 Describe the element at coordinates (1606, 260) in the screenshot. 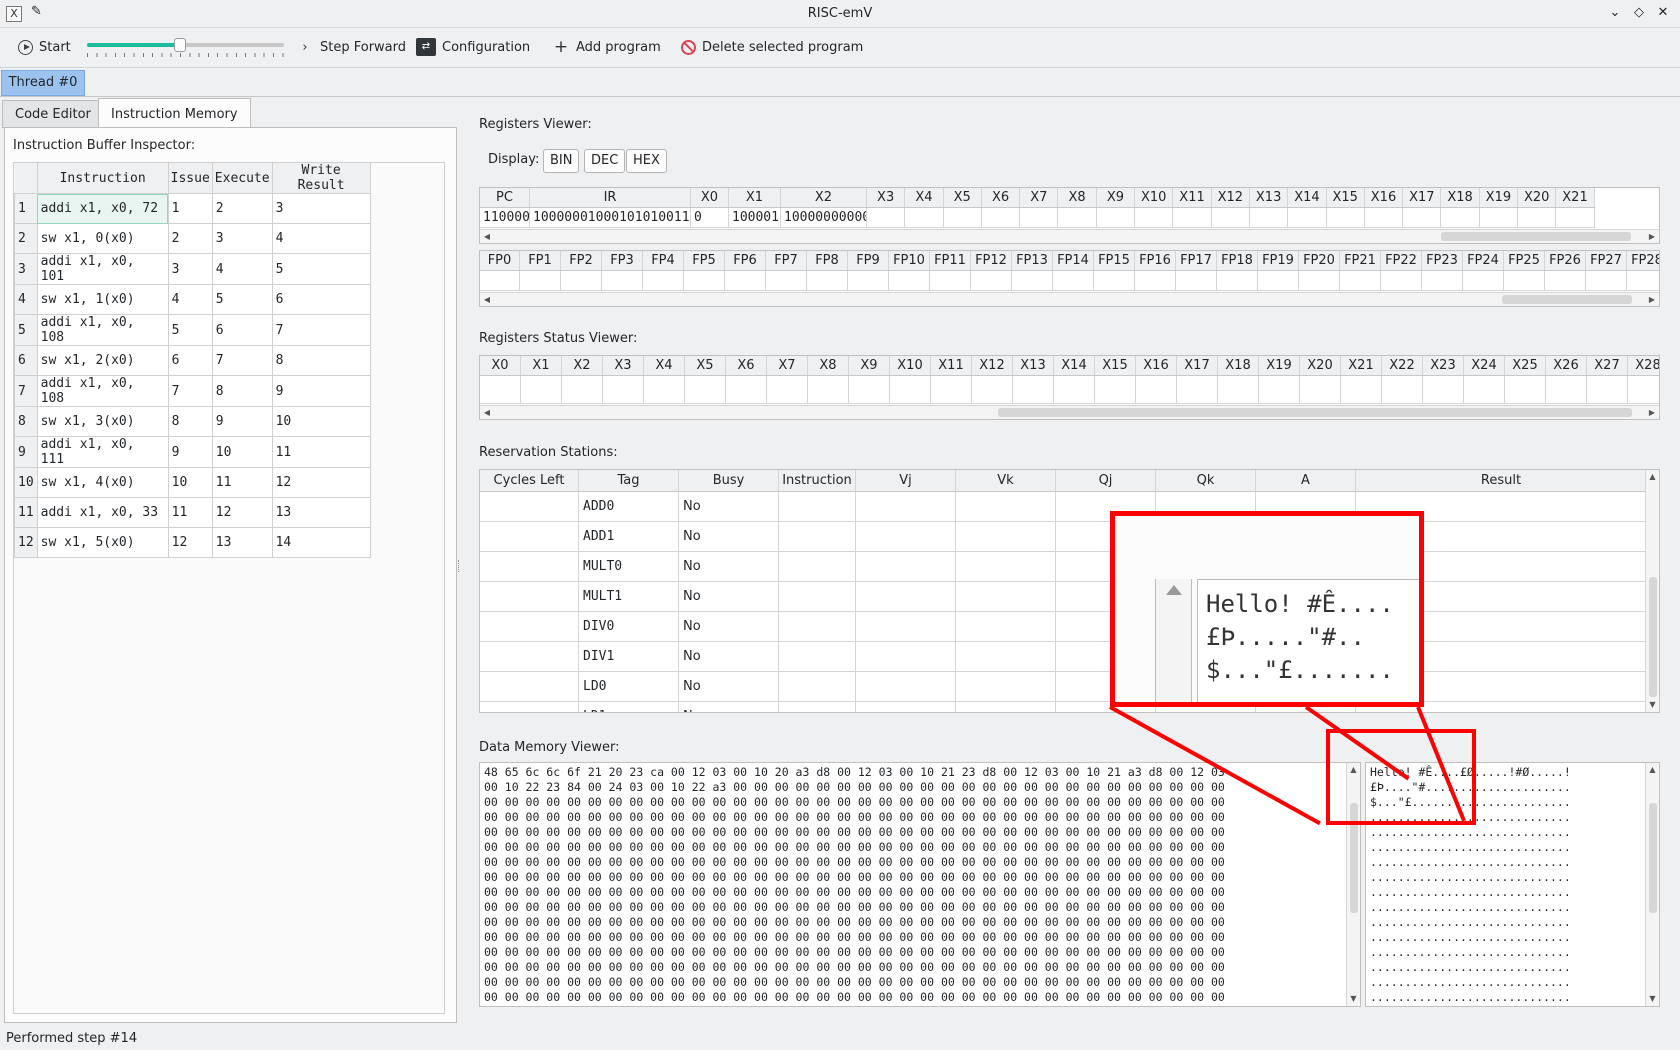

I see `col-fp27: FP27` at that location.